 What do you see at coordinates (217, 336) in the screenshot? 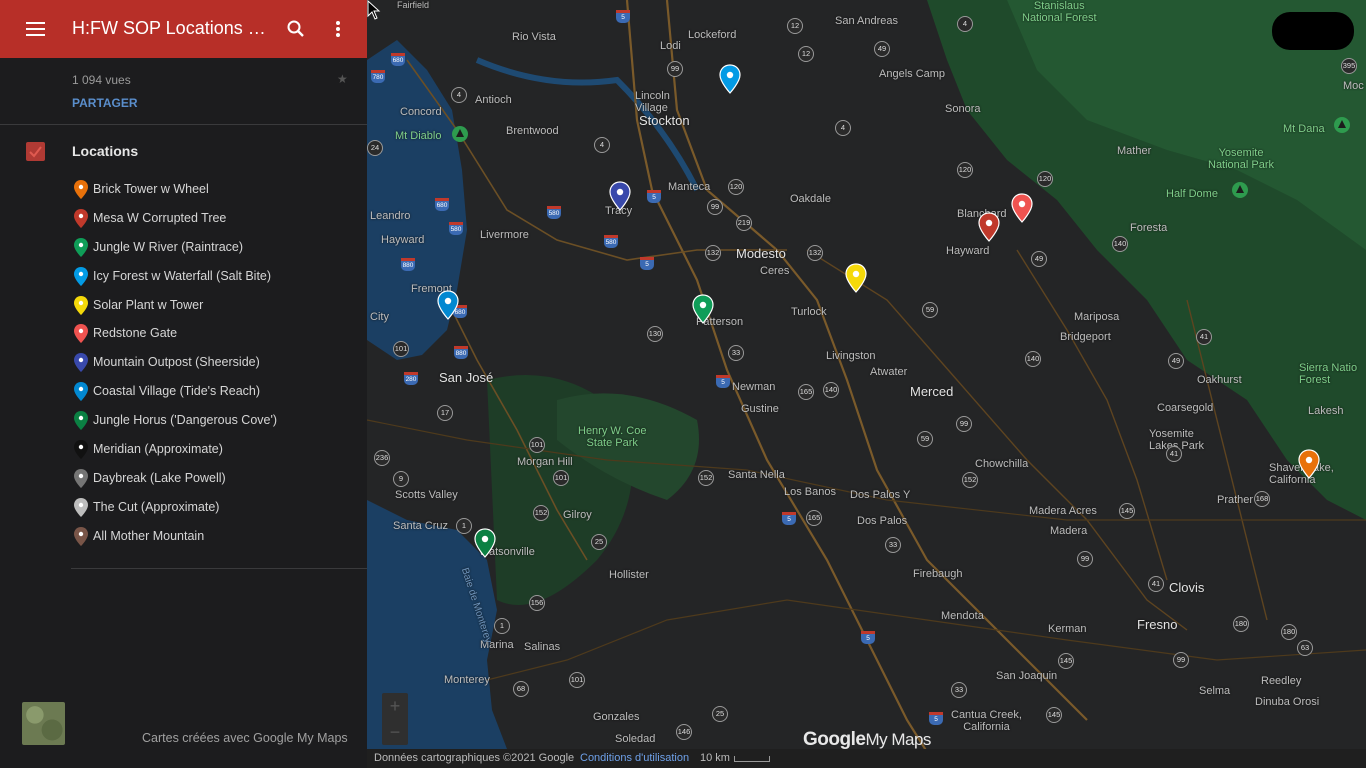
I see `location-item: Redstone Gate` at bounding box center [217, 336].